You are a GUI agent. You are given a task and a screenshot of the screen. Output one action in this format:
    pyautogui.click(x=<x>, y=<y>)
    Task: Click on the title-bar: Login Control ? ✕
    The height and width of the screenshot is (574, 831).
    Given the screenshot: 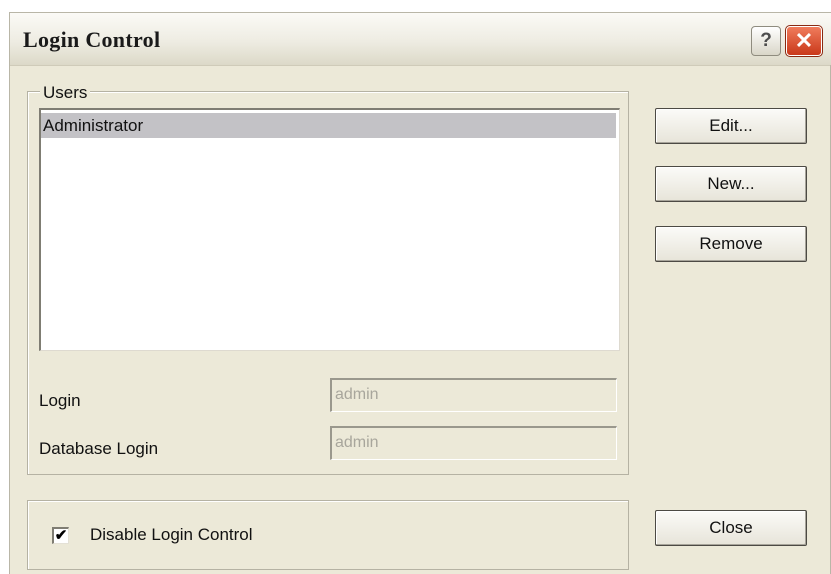 What is the action you would take?
    pyautogui.click(x=420, y=39)
    